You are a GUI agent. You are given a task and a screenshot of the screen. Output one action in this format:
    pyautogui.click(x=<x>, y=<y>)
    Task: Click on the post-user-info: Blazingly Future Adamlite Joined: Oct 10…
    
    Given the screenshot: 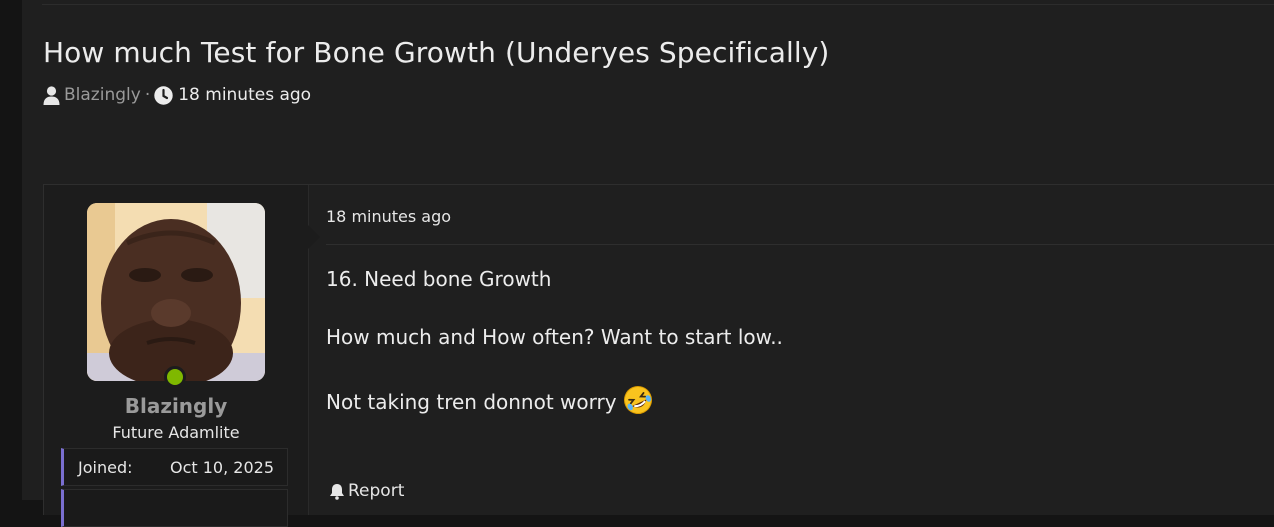 What is the action you would take?
    pyautogui.click(x=176, y=356)
    